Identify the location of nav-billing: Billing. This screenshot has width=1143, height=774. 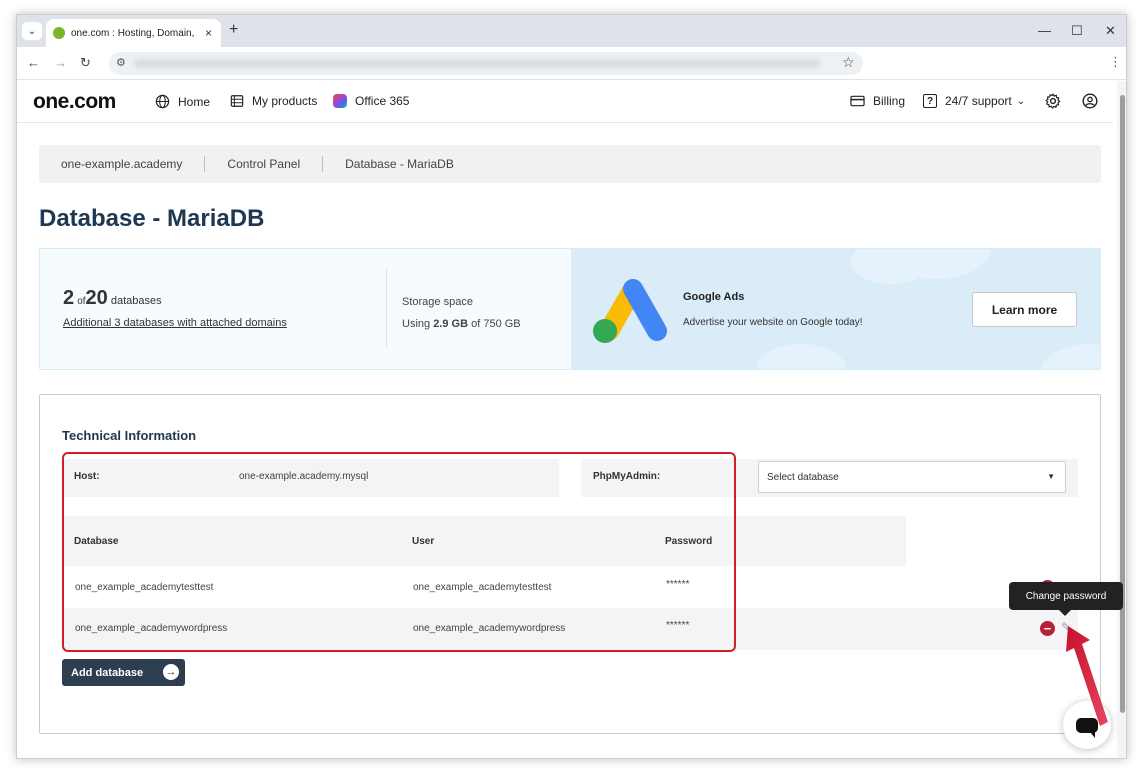
(877, 101).